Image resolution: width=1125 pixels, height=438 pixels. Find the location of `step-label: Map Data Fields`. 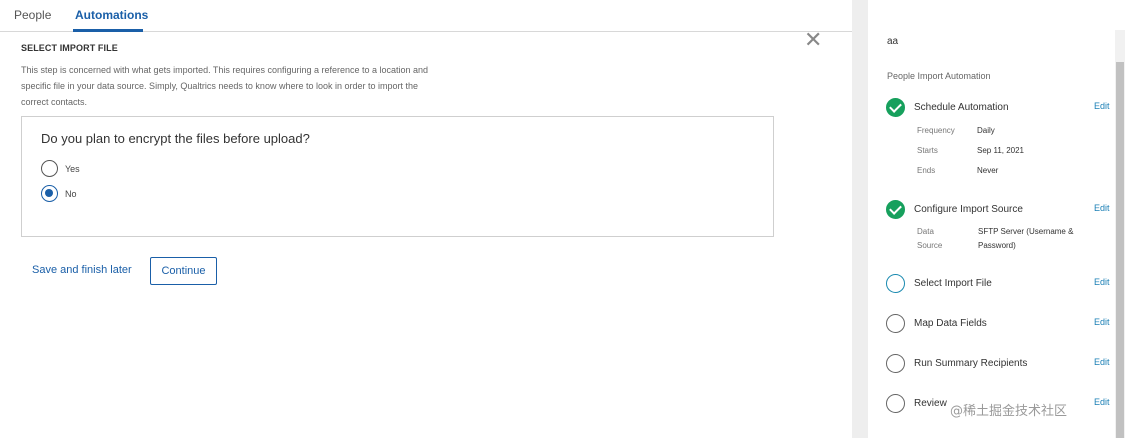

step-label: Map Data Fields is located at coordinates (950, 323).